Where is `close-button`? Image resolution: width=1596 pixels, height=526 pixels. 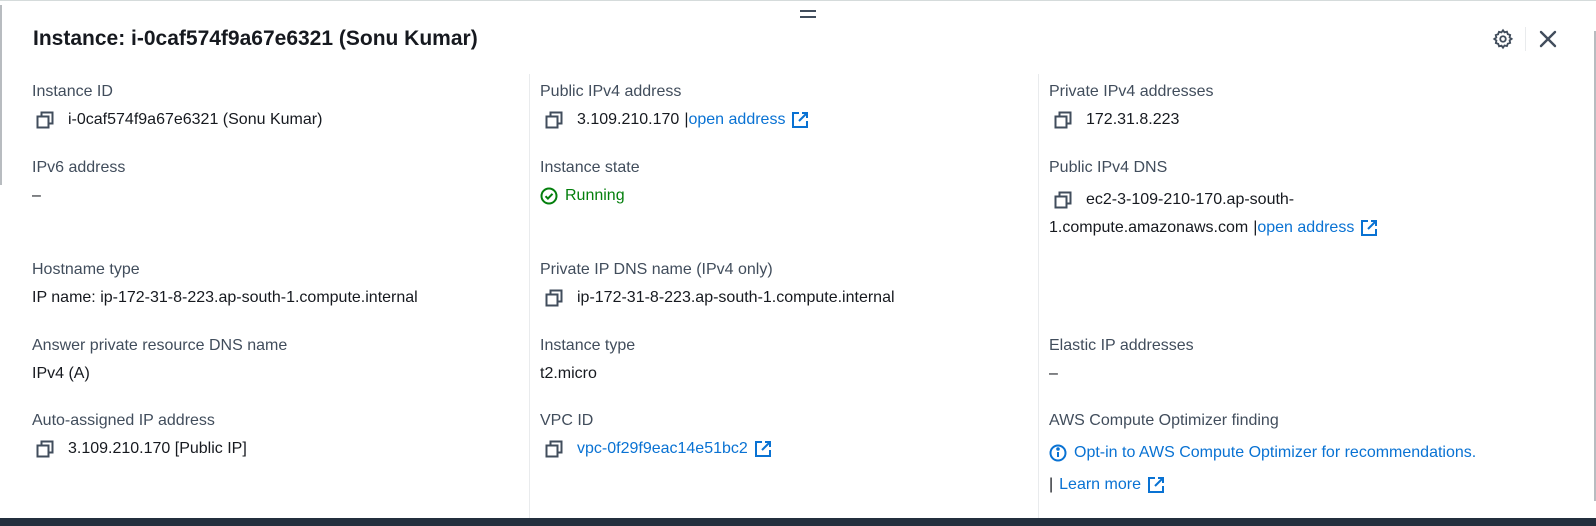
close-button is located at coordinates (1548, 39).